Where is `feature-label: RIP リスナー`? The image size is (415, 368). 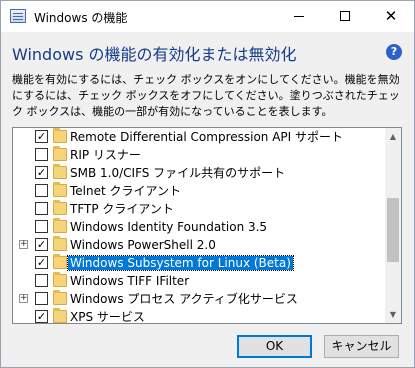
feature-label: RIP リスナー is located at coordinates (105, 155).